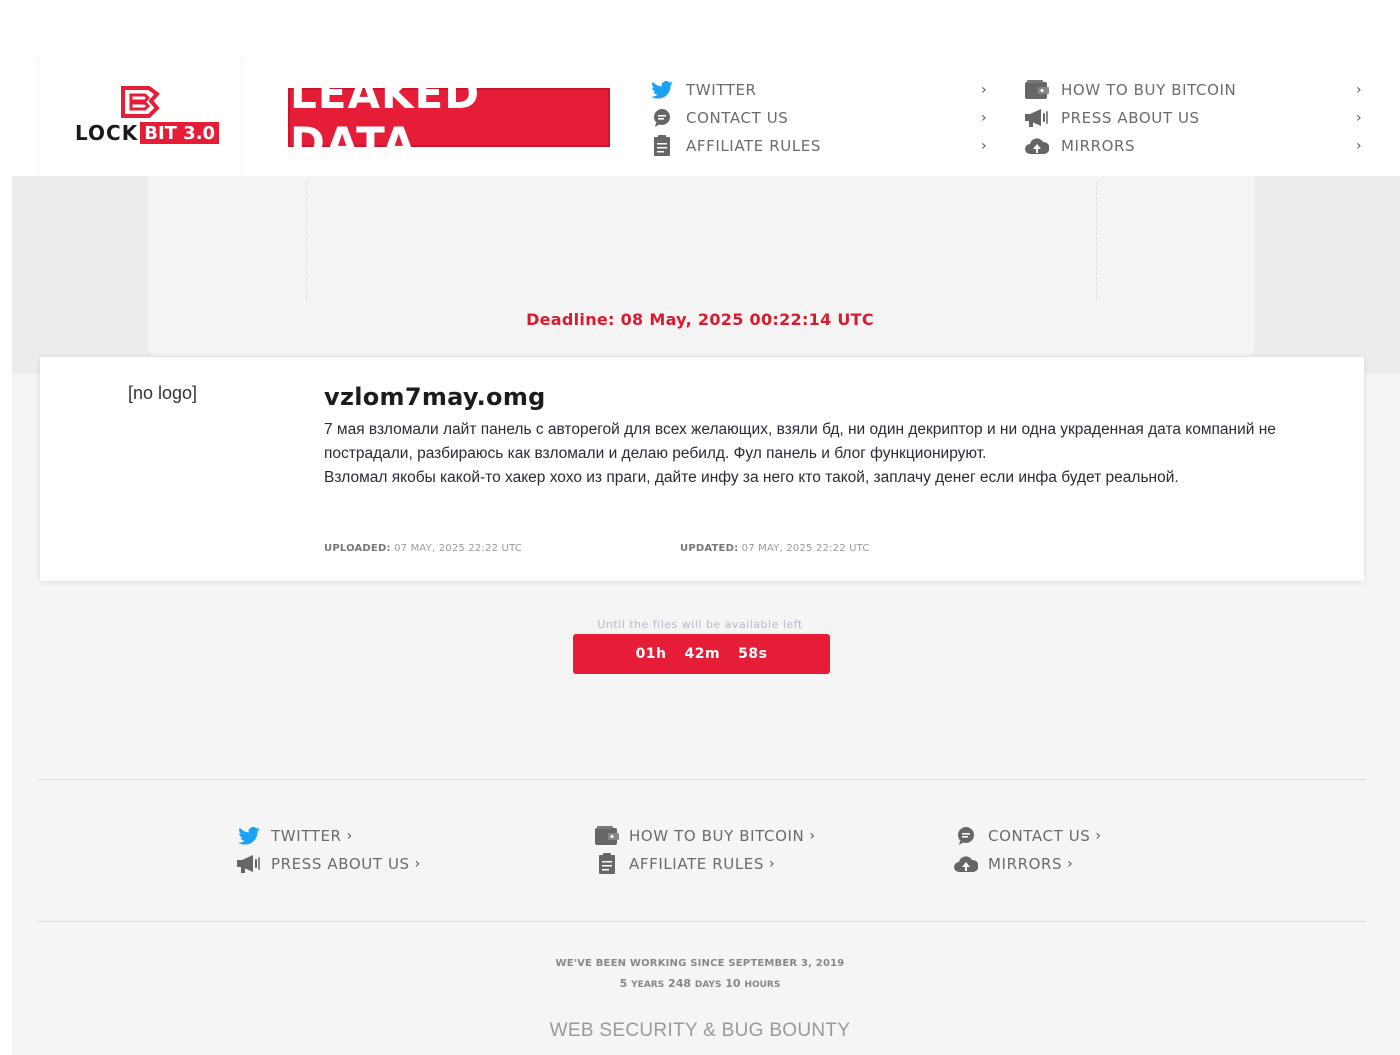  I want to click on footer-press-about-us: PRESS ABOUT US ›, so click(329, 864).